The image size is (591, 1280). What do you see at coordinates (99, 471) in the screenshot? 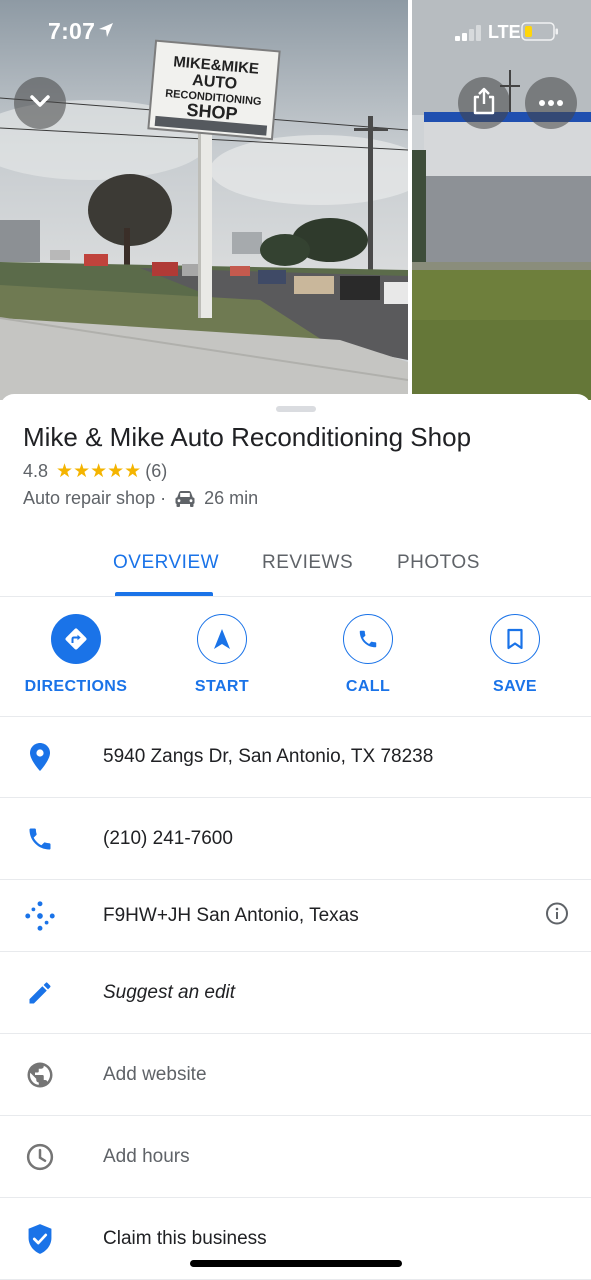
I see `star-rating-icon: ★★★★★` at bounding box center [99, 471].